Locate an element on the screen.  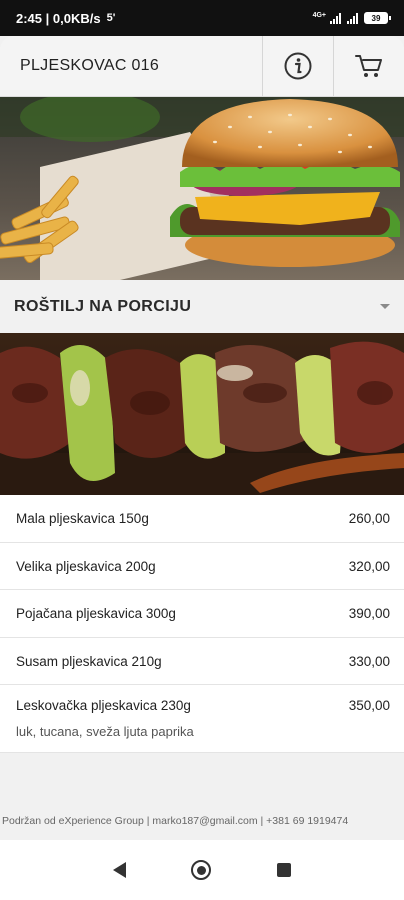
menu-item-name: Velika pljeskavica 200g is located at coordinates (86, 566).